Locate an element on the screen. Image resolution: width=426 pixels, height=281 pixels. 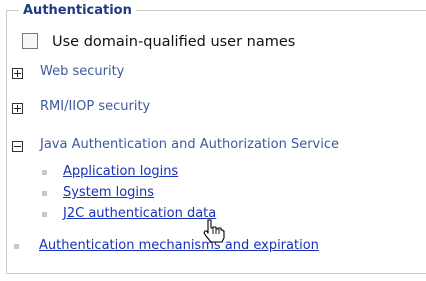
rmi-iiop-security-label: RMI/IIOP security is located at coordinates (95, 106).